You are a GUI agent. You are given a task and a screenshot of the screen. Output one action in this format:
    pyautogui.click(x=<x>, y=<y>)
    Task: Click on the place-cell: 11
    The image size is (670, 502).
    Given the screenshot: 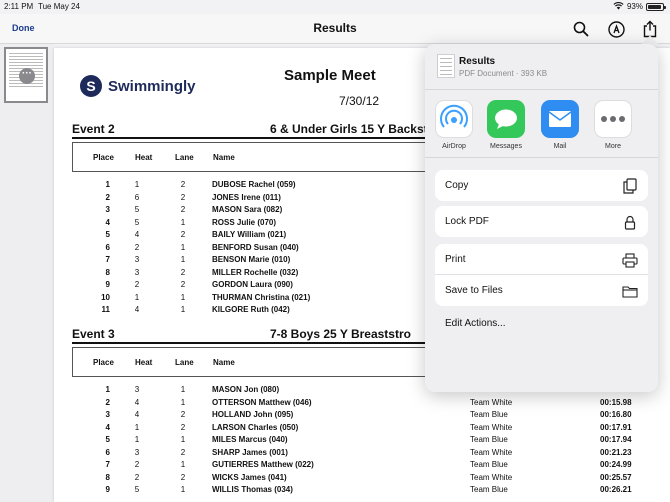 What is the action you would take?
    pyautogui.click(x=105, y=309)
    